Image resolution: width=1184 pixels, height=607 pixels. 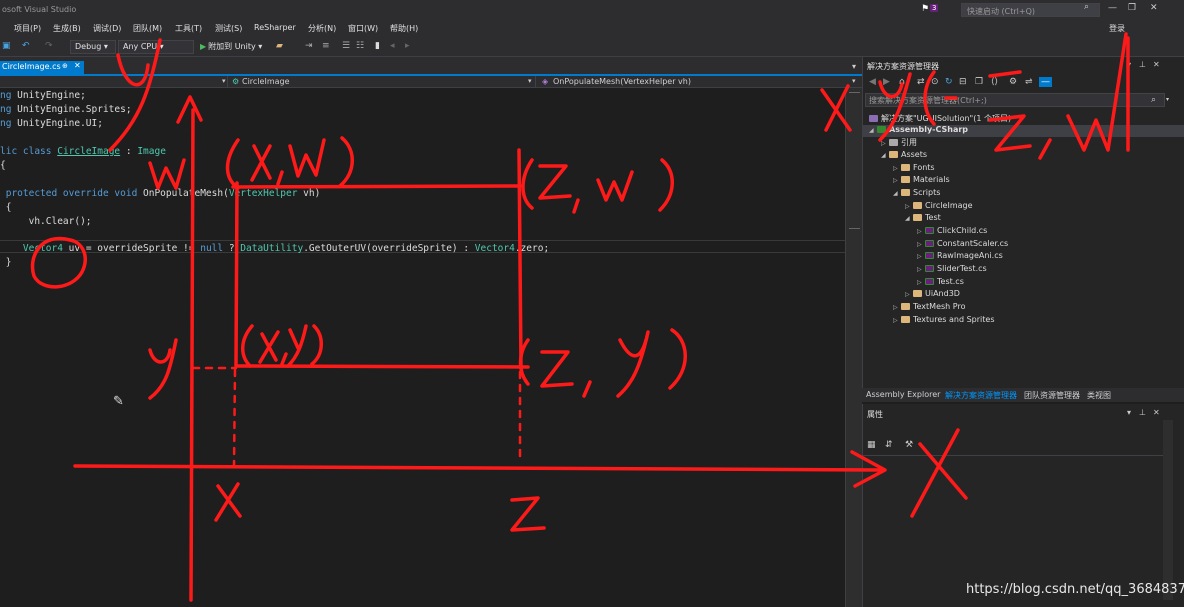 I want to click on tree-item-file: ▷ SliderTest.cs, so click(x=952, y=270).